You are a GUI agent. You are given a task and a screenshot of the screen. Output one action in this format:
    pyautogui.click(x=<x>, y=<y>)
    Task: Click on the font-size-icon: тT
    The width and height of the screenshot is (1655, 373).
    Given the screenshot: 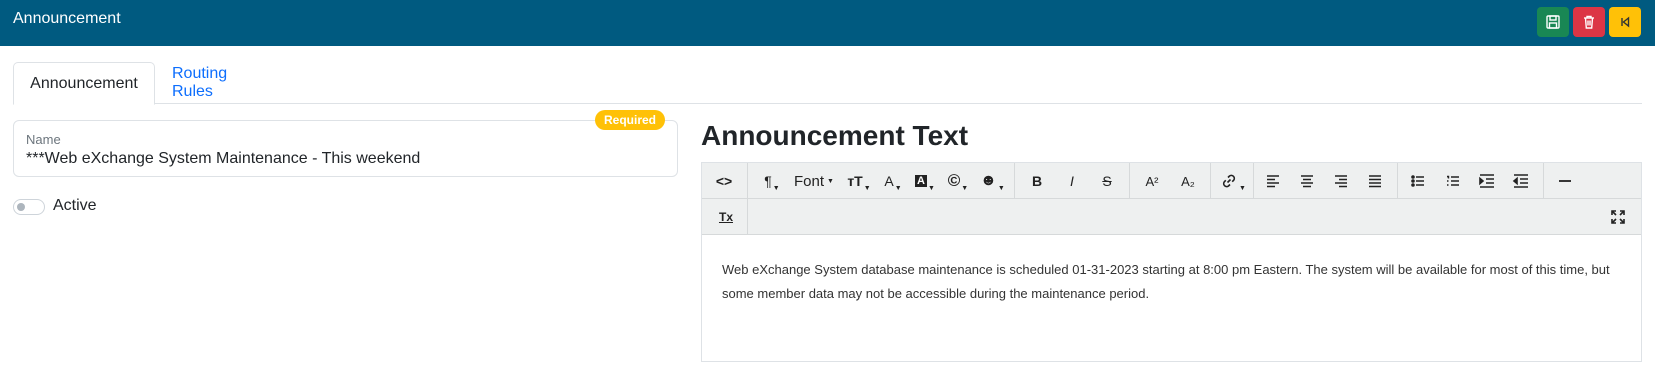 What is the action you would take?
    pyautogui.click(x=855, y=181)
    